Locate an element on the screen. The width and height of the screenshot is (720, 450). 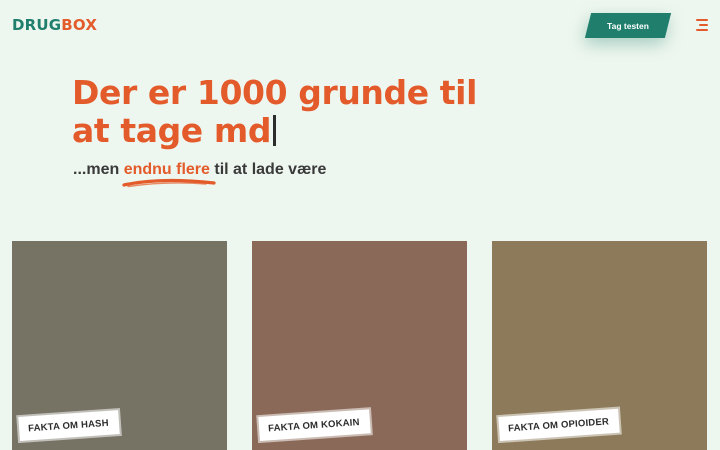
card-kokain: FAKTA OM KOKAIN is located at coordinates (359, 345).